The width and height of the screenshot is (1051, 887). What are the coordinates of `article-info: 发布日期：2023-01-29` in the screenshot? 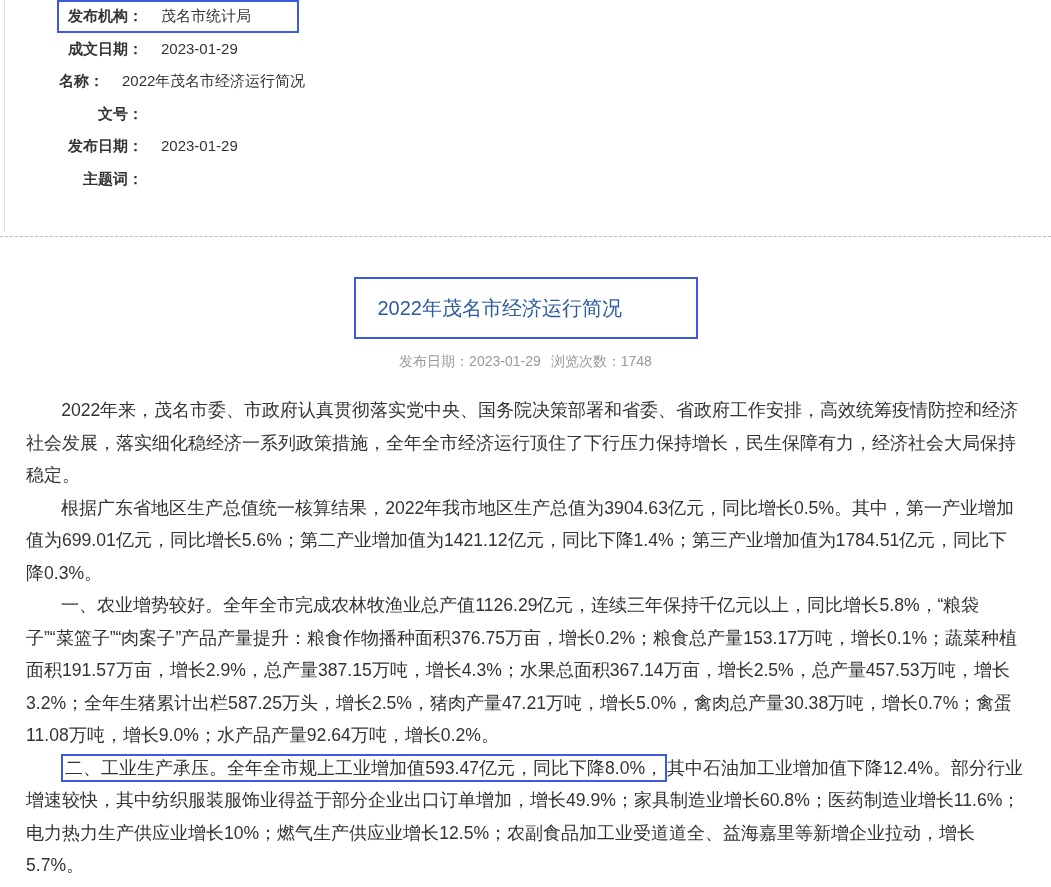 It's located at (470, 361).